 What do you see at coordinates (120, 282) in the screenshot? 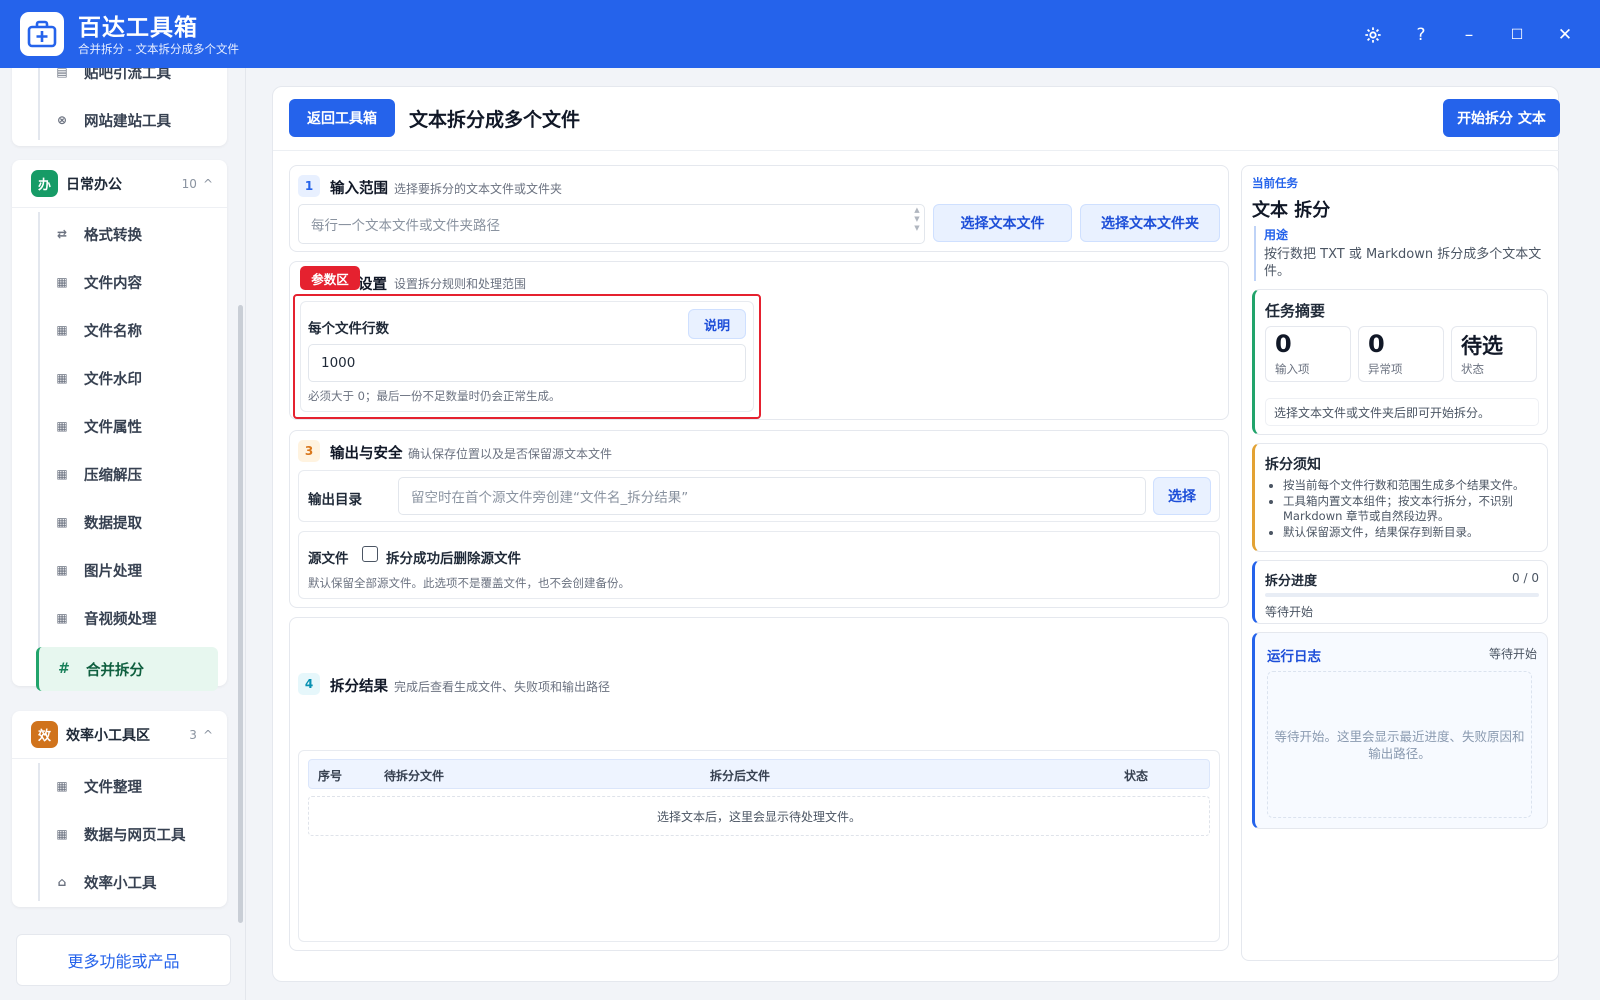
I see `sidebar-item-content: ▦ 文件内容` at bounding box center [120, 282].